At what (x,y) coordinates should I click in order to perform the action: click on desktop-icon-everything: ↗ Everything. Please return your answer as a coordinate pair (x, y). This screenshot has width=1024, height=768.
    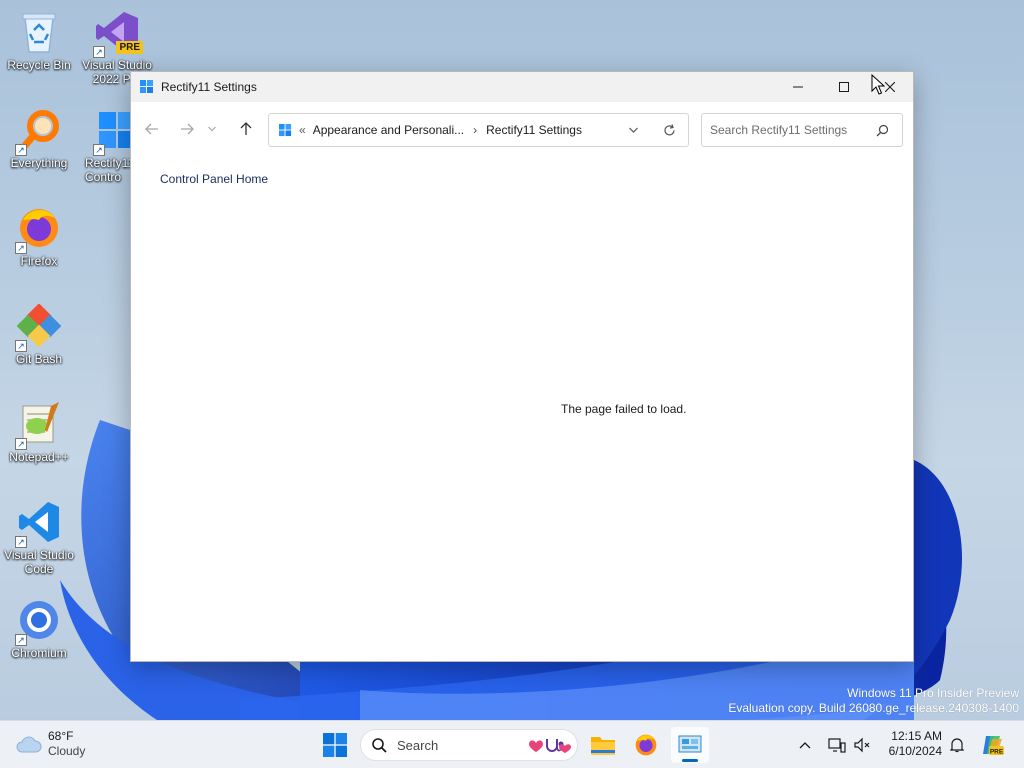
    Looking at the image, I should click on (39, 138).